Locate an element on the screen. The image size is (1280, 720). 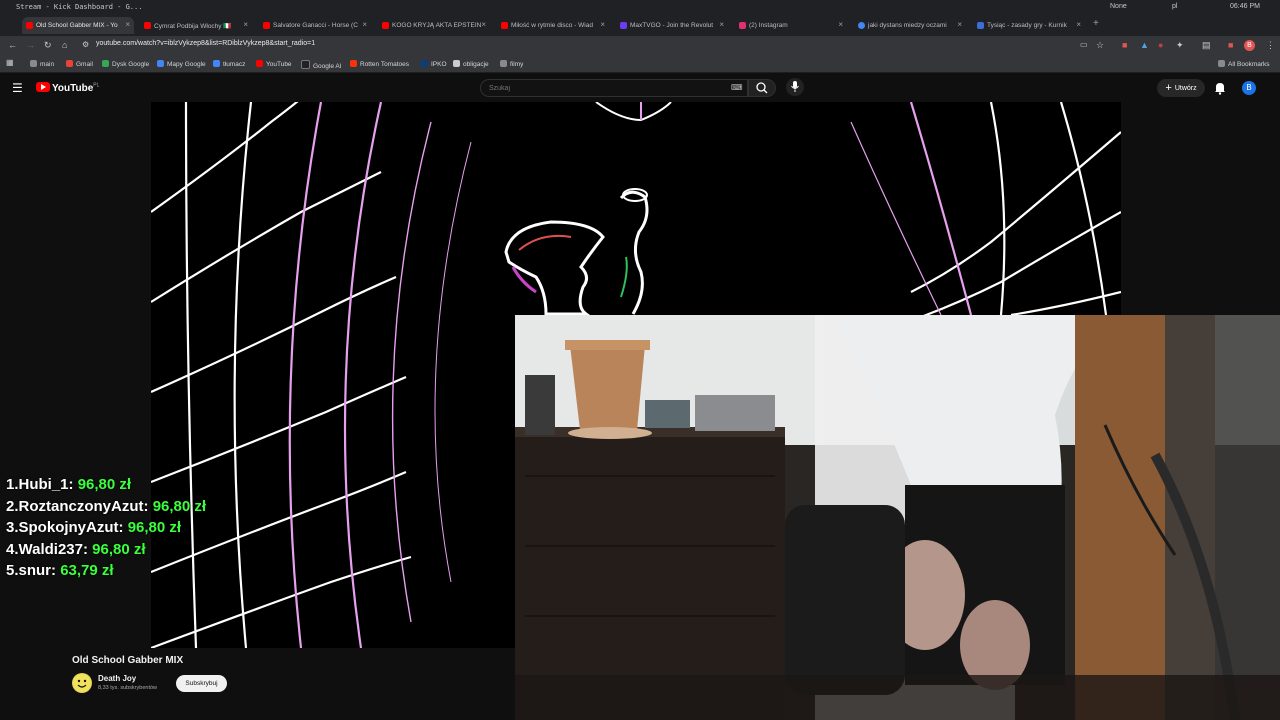
youtube-play-icon is located at coordinates (43, 87).